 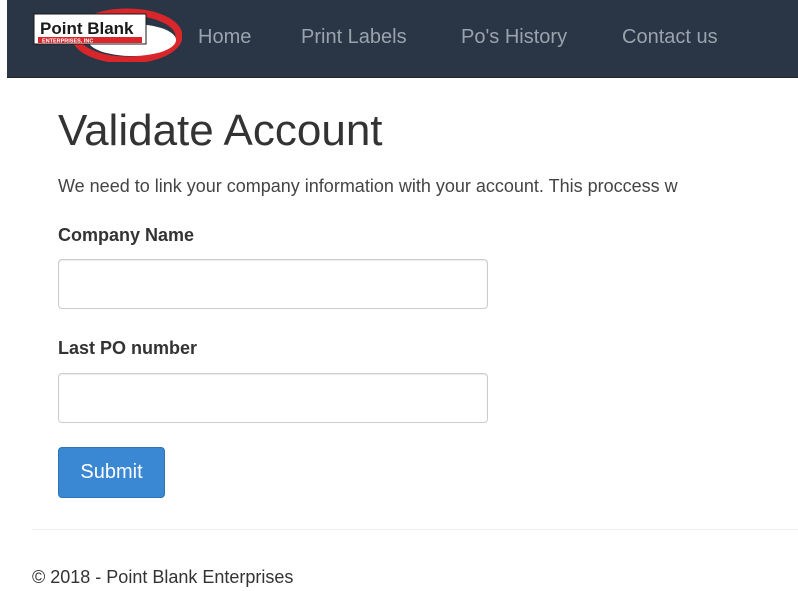 I want to click on footer-copyright: © 2018 - Point Blank Enterprises, so click(x=163, y=577).